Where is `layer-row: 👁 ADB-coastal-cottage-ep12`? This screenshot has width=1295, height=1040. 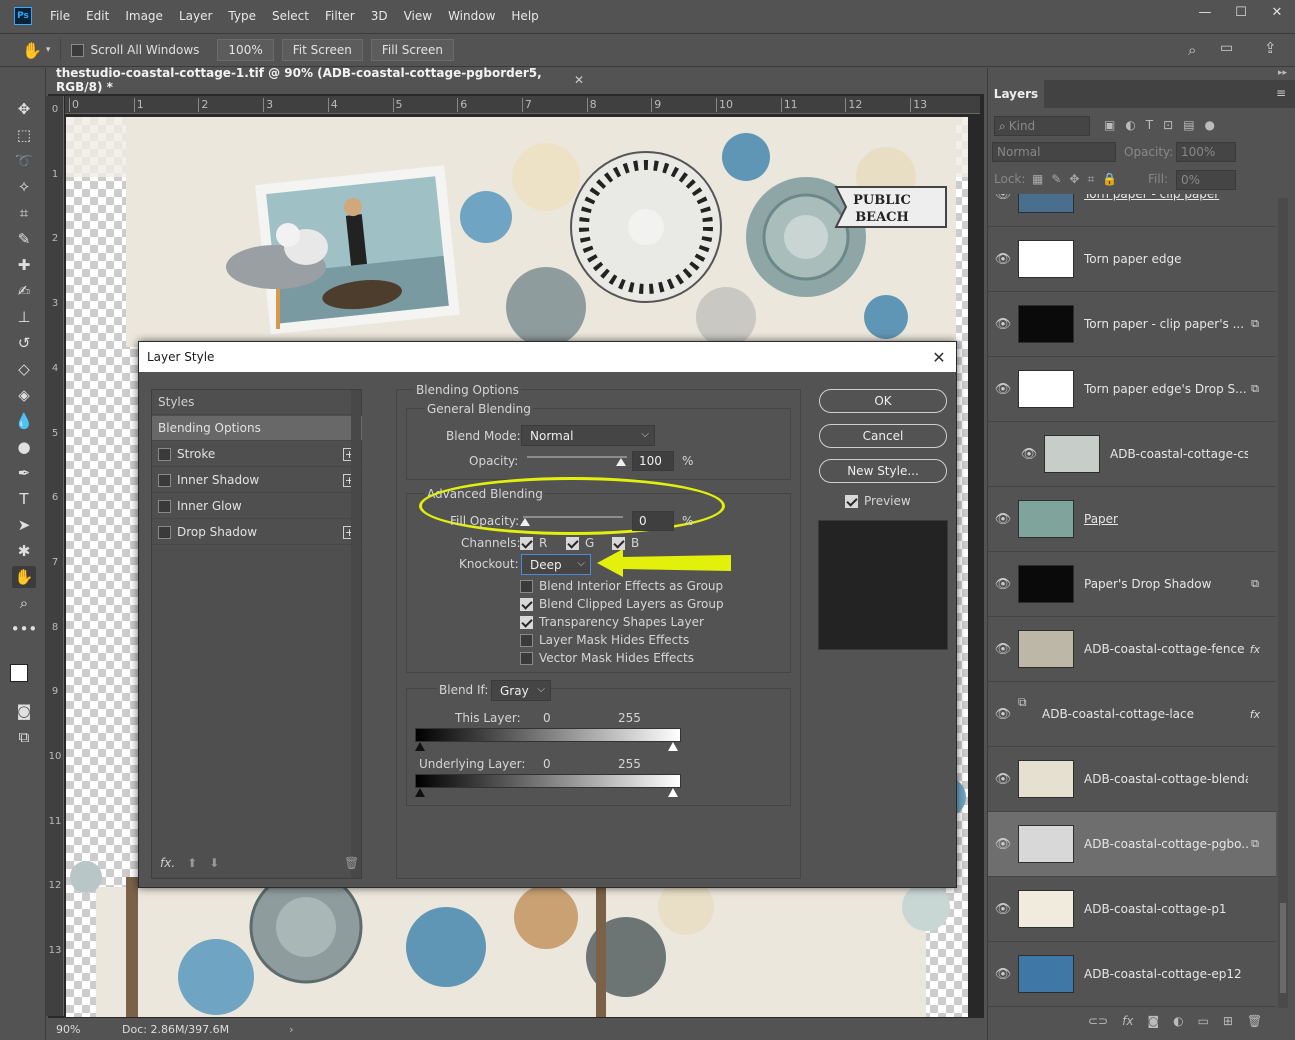
layer-row: 👁 ADB-coastal-cottage-ep12 is located at coordinates (1132, 974).